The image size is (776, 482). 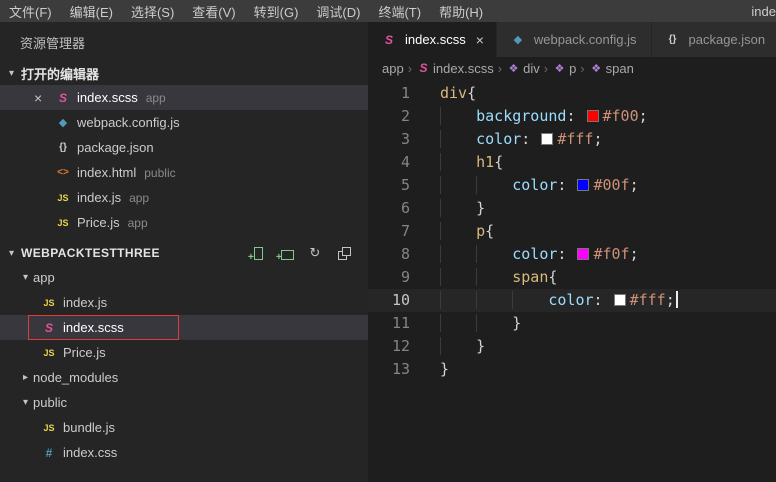 I want to click on token: :, so click(x=566, y=254).